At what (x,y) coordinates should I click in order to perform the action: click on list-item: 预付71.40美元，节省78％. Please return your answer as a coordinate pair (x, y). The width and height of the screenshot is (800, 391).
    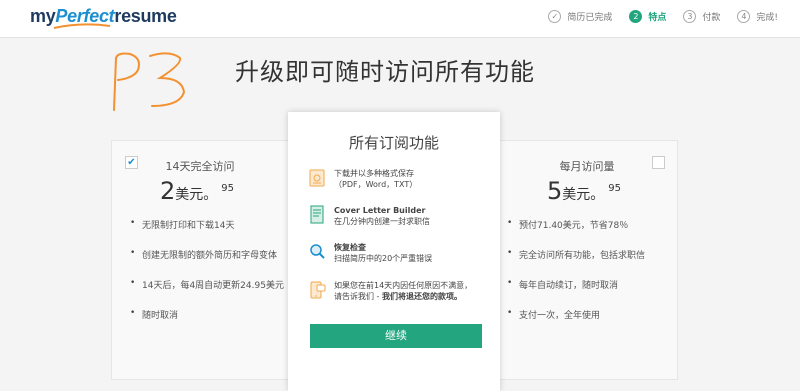
    Looking at the image, I should click on (576, 233).